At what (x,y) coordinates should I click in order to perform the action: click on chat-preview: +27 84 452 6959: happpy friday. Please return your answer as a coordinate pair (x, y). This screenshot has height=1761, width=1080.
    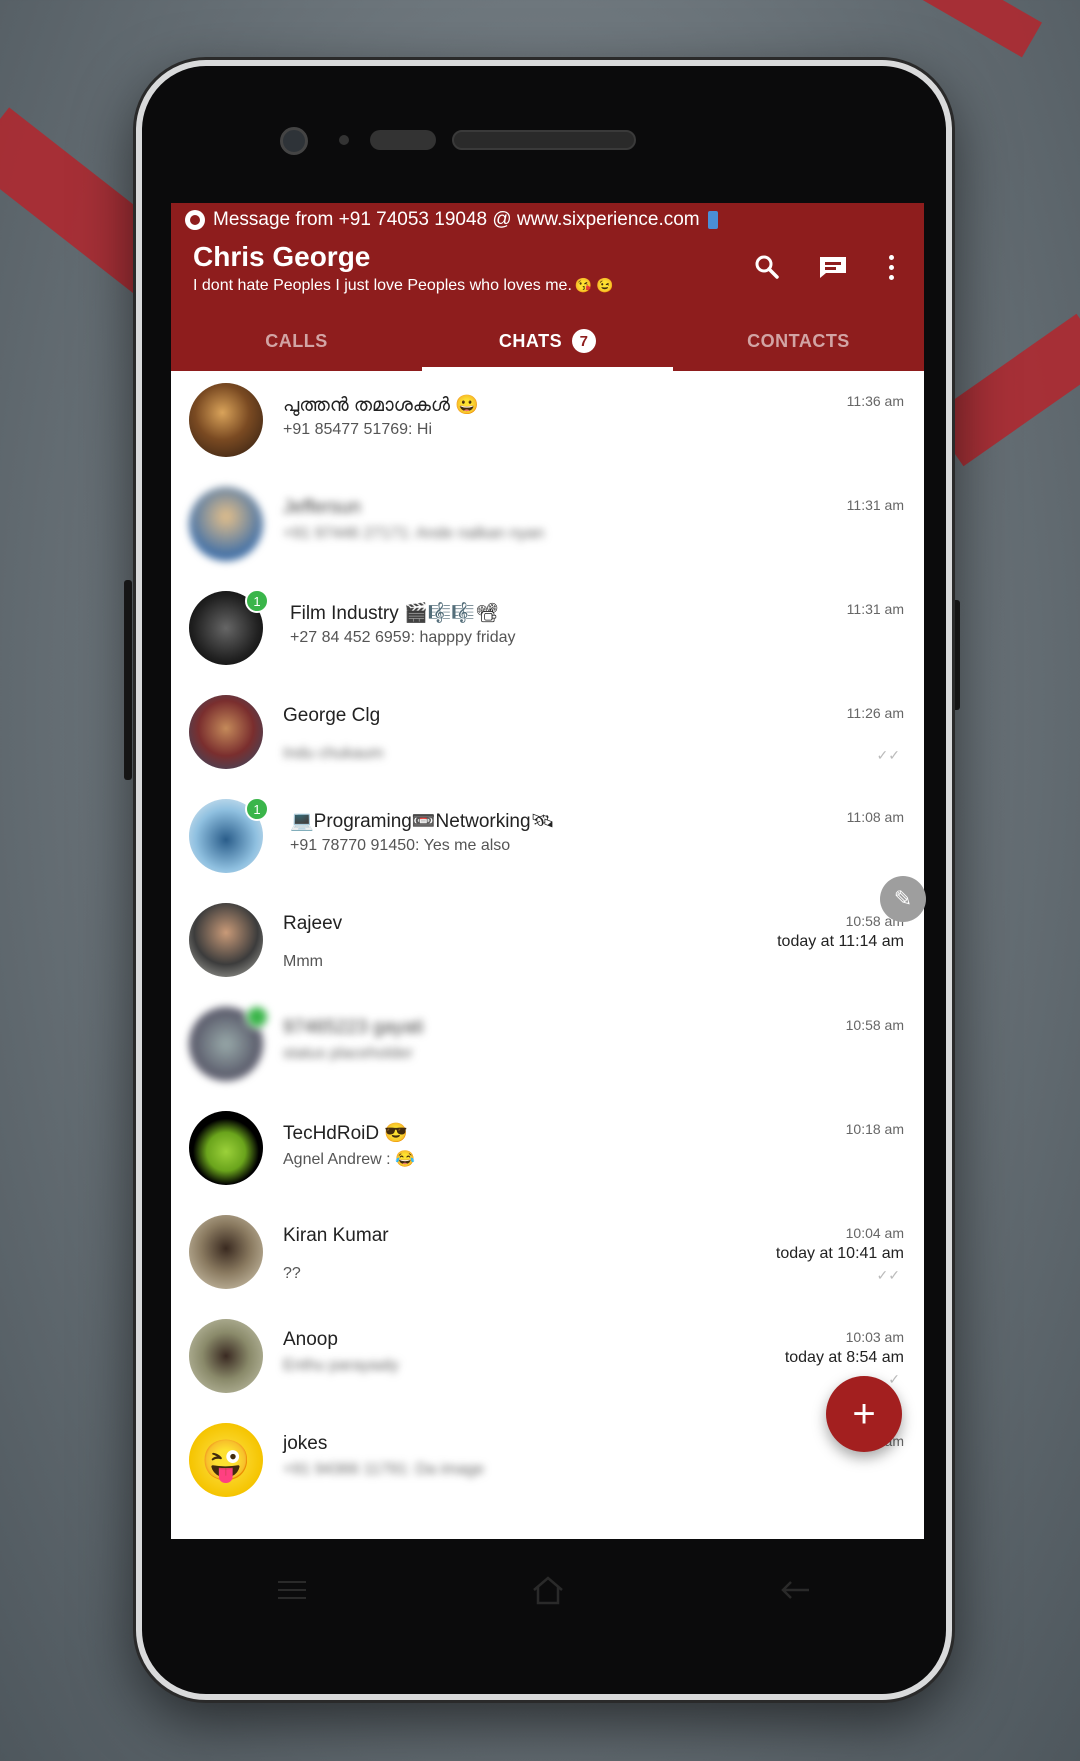
    Looking at the image, I should click on (403, 637).